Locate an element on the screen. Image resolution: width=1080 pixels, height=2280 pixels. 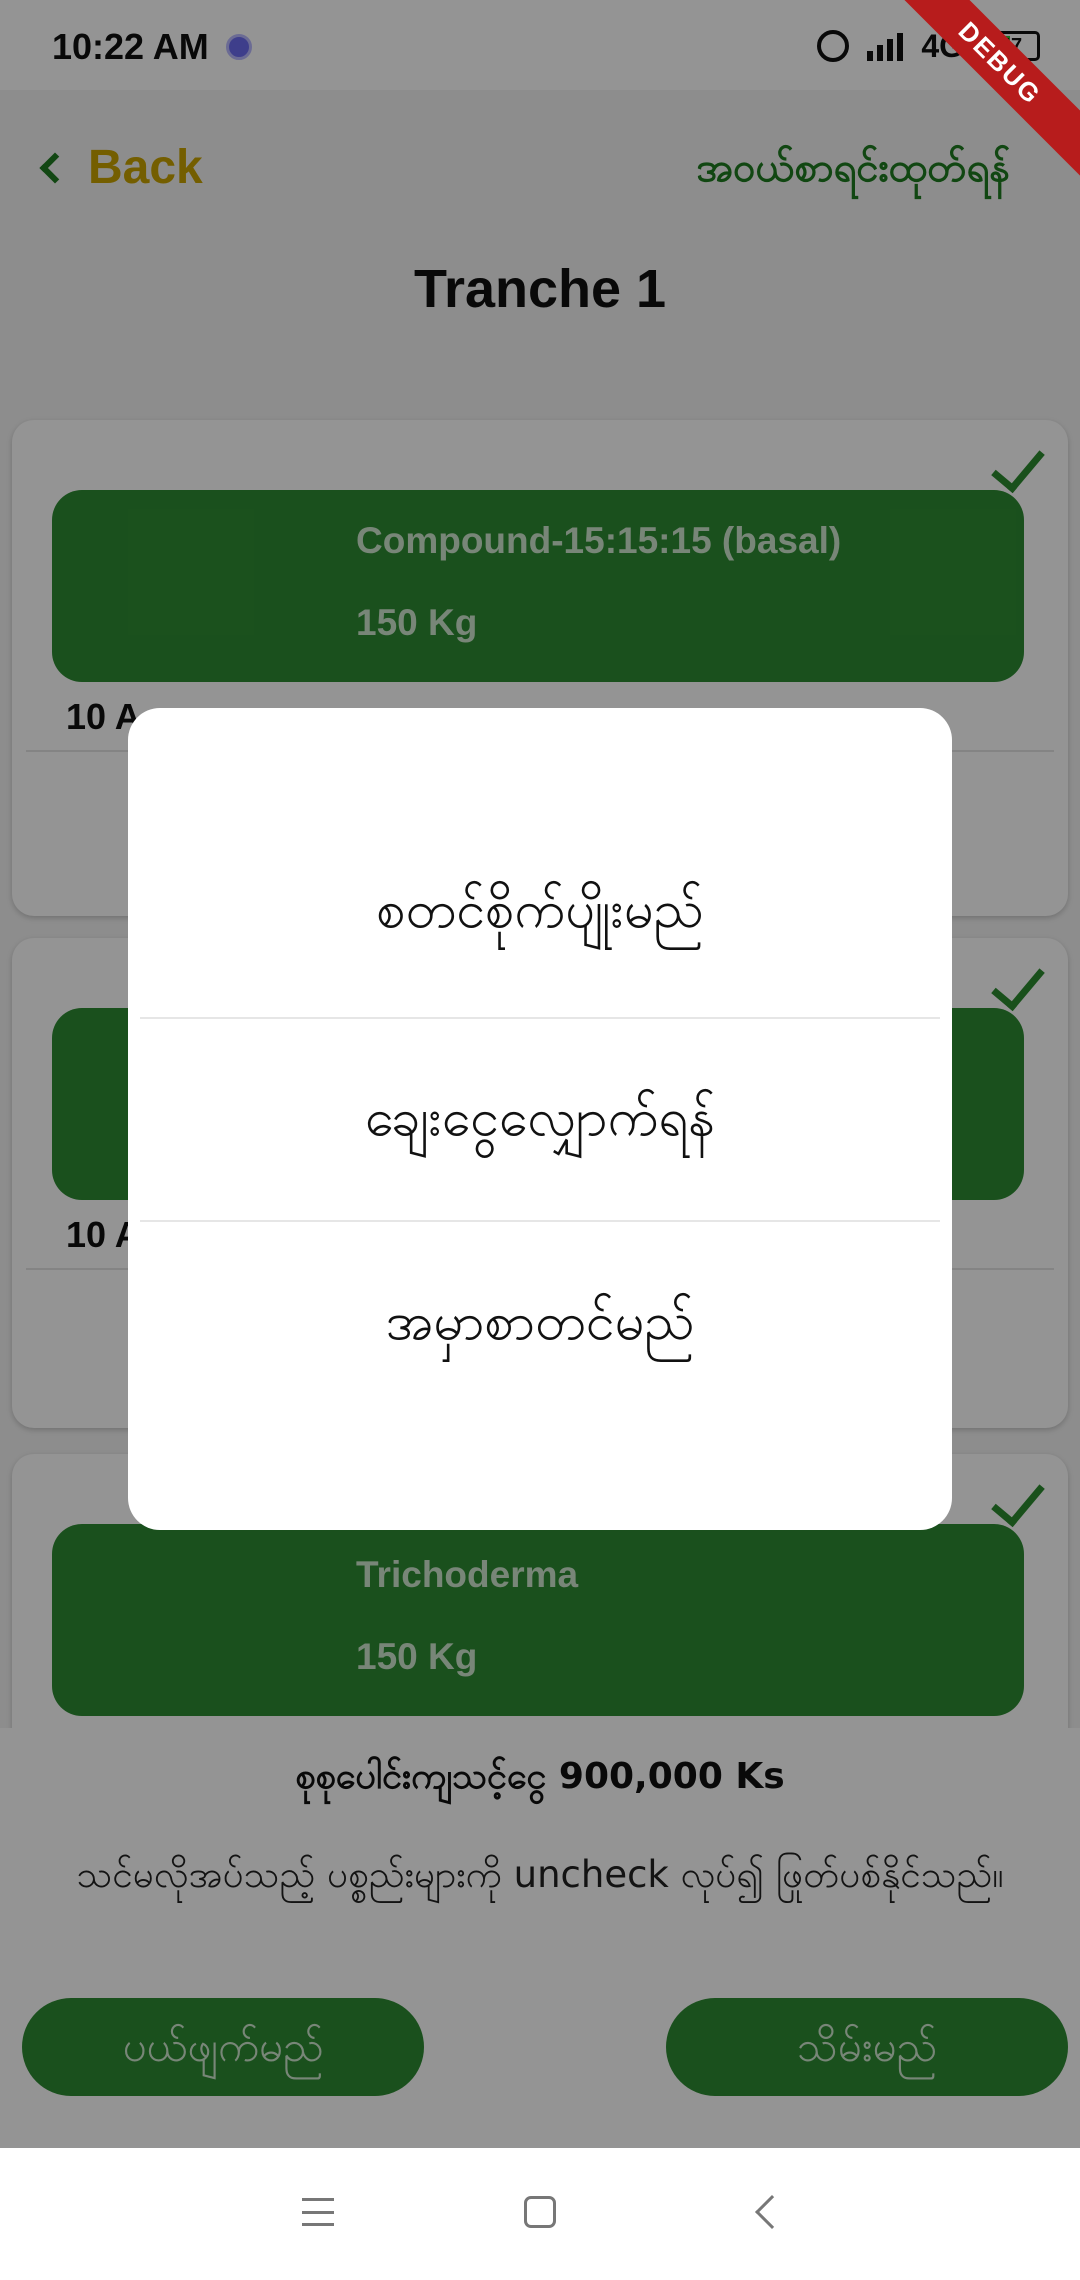
home-icon is located at coordinates (540, 2212).